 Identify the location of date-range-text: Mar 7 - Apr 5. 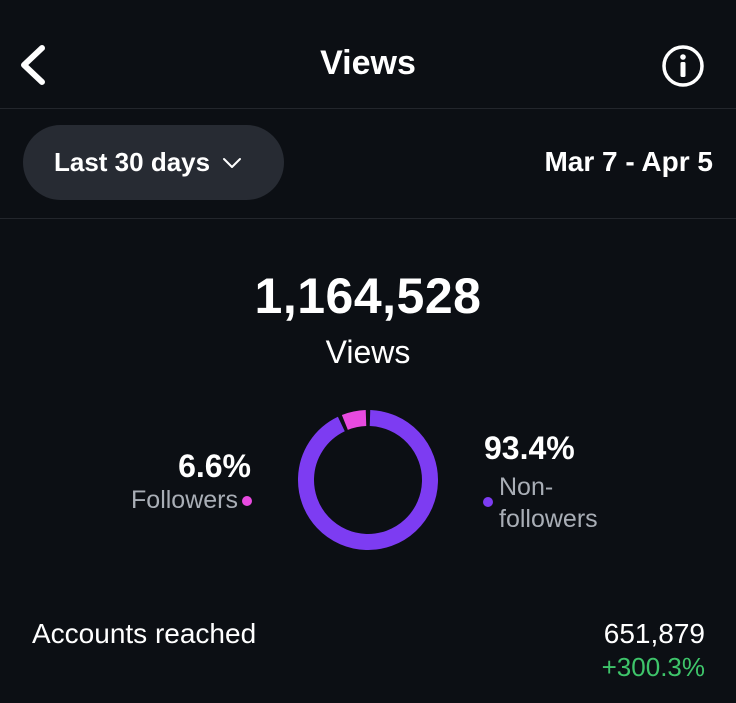
(628, 161).